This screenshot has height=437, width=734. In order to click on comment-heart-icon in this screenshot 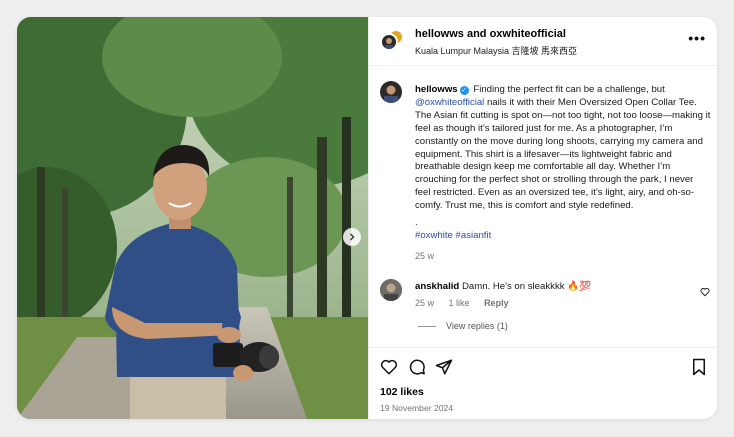, I will do `click(705, 292)`.